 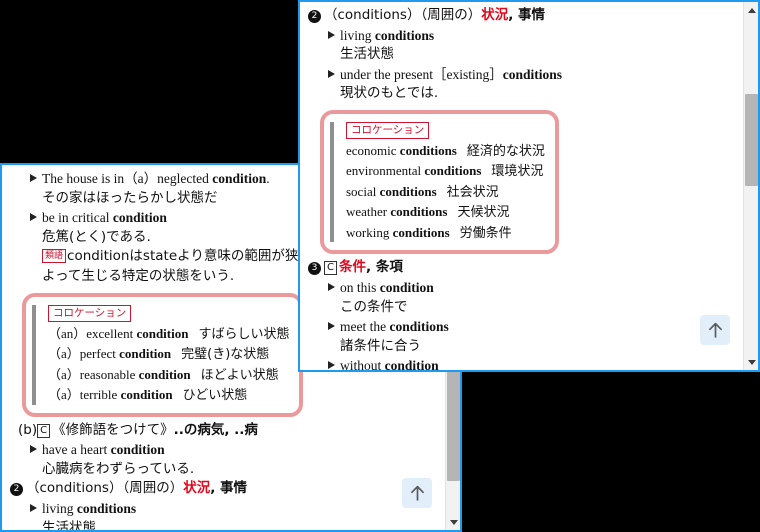 What do you see at coordinates (472, 192) in the screenshot?
I see `collocation-ja: 社会状況` at bounding box center [472, 192].